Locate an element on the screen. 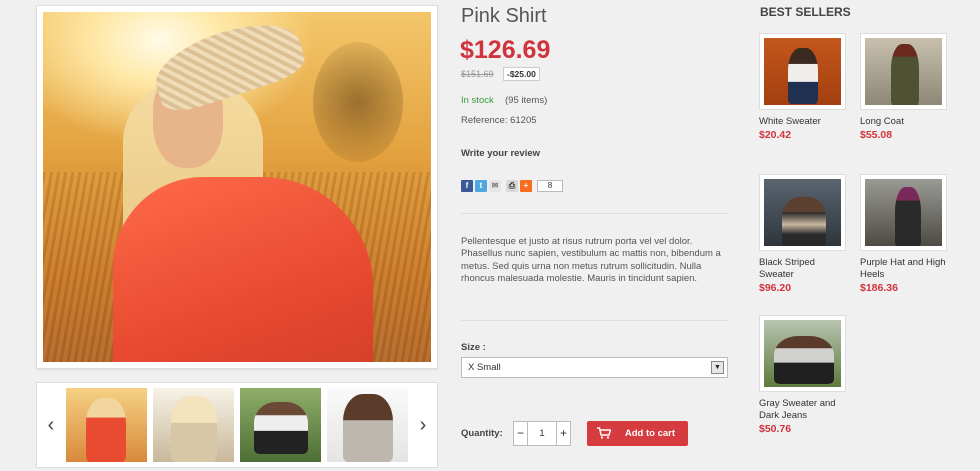 This screenshot has height=471, width=980. add-to-cart-button: Add to cart is located at coordinates (637, 433).